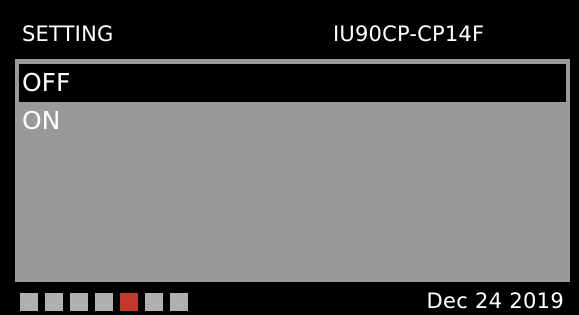  Describe the element at coordinates (68, 34) in the screenshot. I see `screen-title: SETTING` at that location.